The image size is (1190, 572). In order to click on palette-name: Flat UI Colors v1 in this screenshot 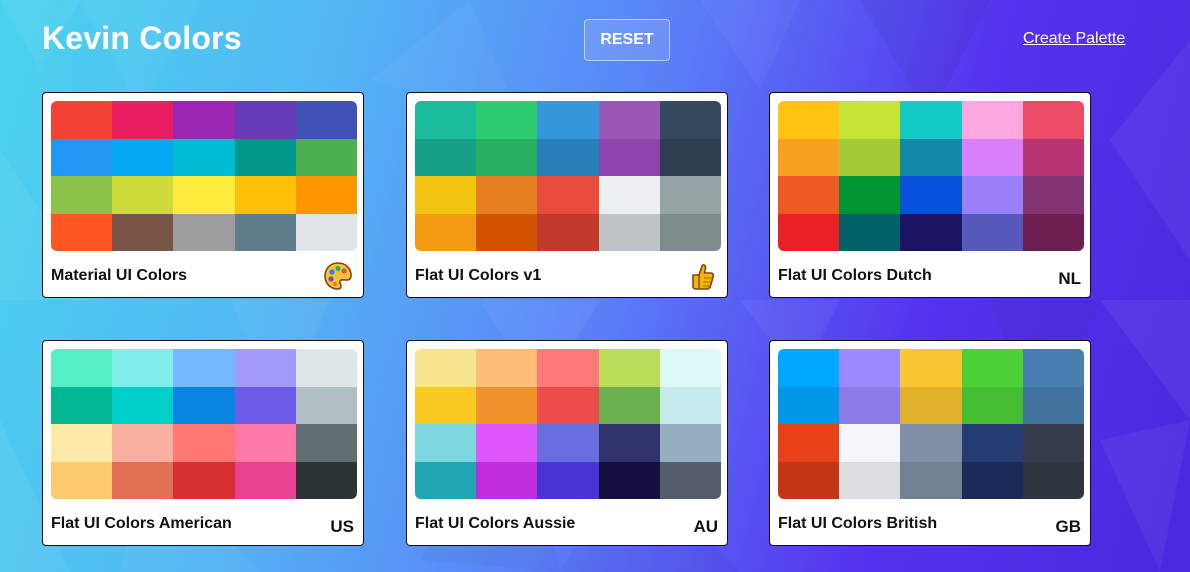, I will do `click(478, 275)`.